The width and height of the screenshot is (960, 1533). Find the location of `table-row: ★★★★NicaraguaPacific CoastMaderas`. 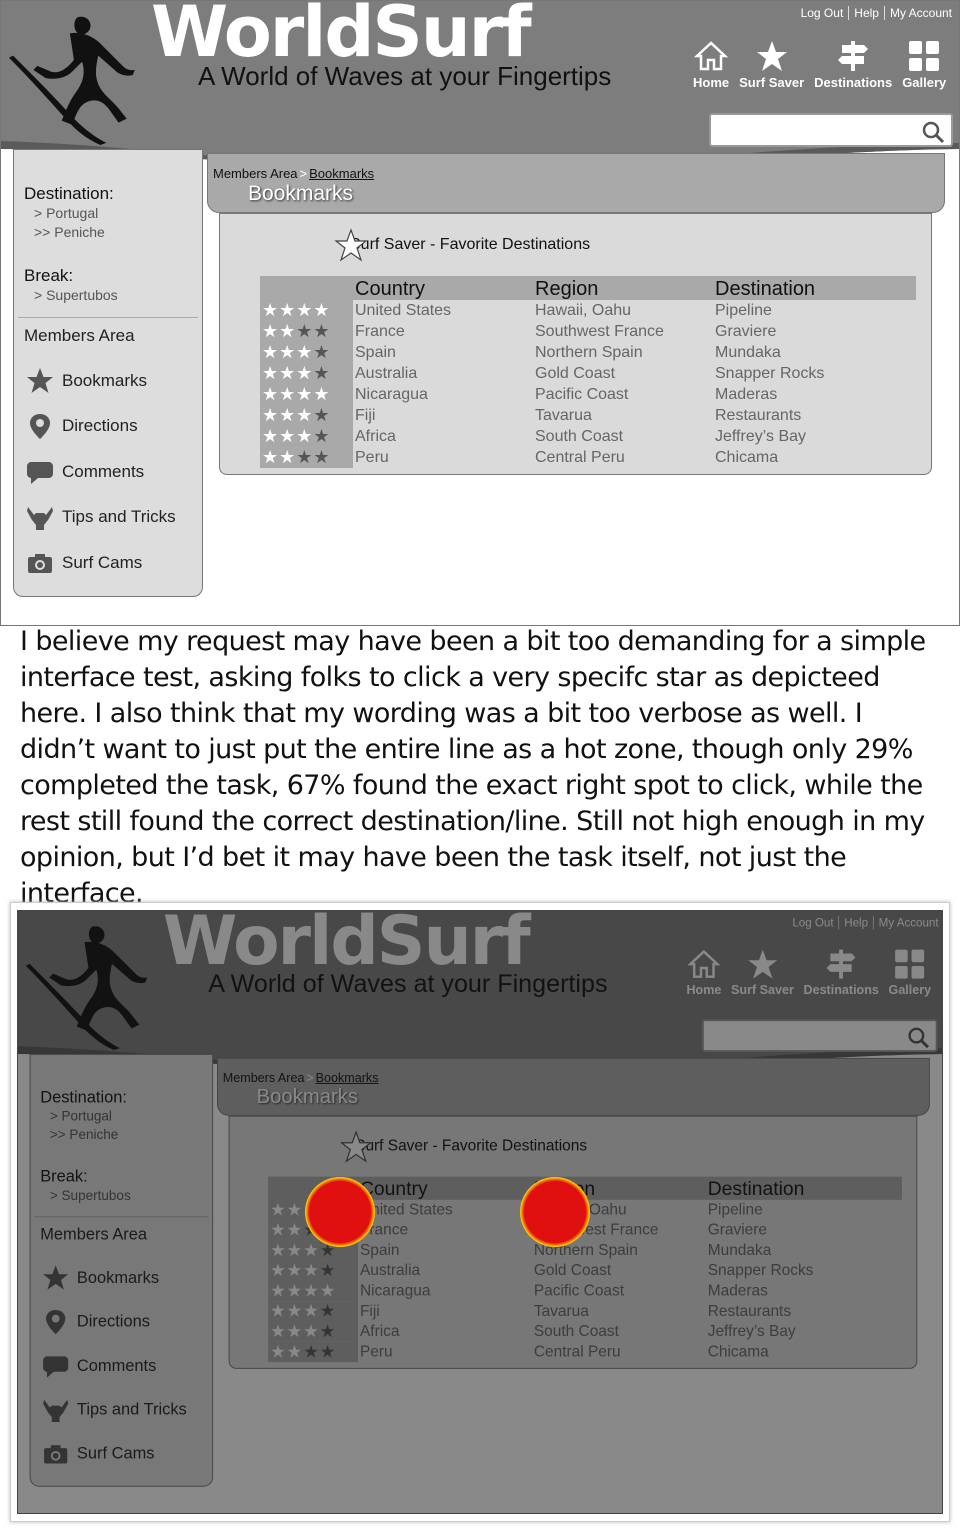

table-row: ★★★★NicaraguaPacific CoastMaderas is located at coordinates (588, 394).